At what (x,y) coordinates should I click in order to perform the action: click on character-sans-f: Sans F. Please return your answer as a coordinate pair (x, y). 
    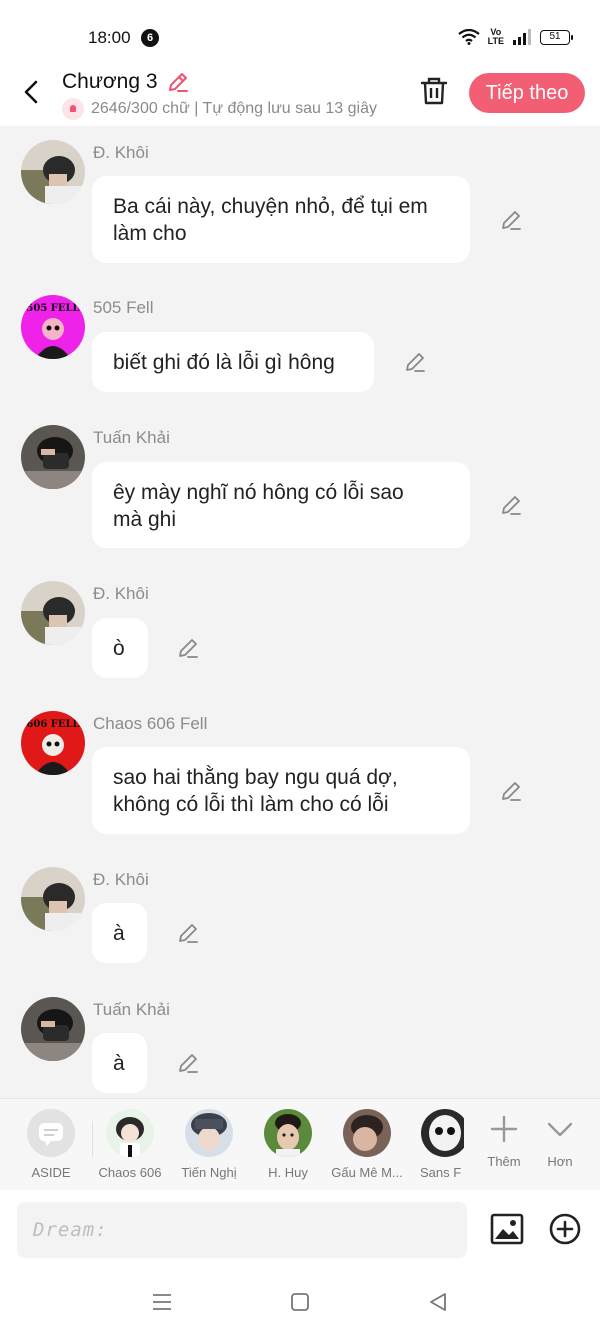
    Looking at the image, I should click on (434, 1144).